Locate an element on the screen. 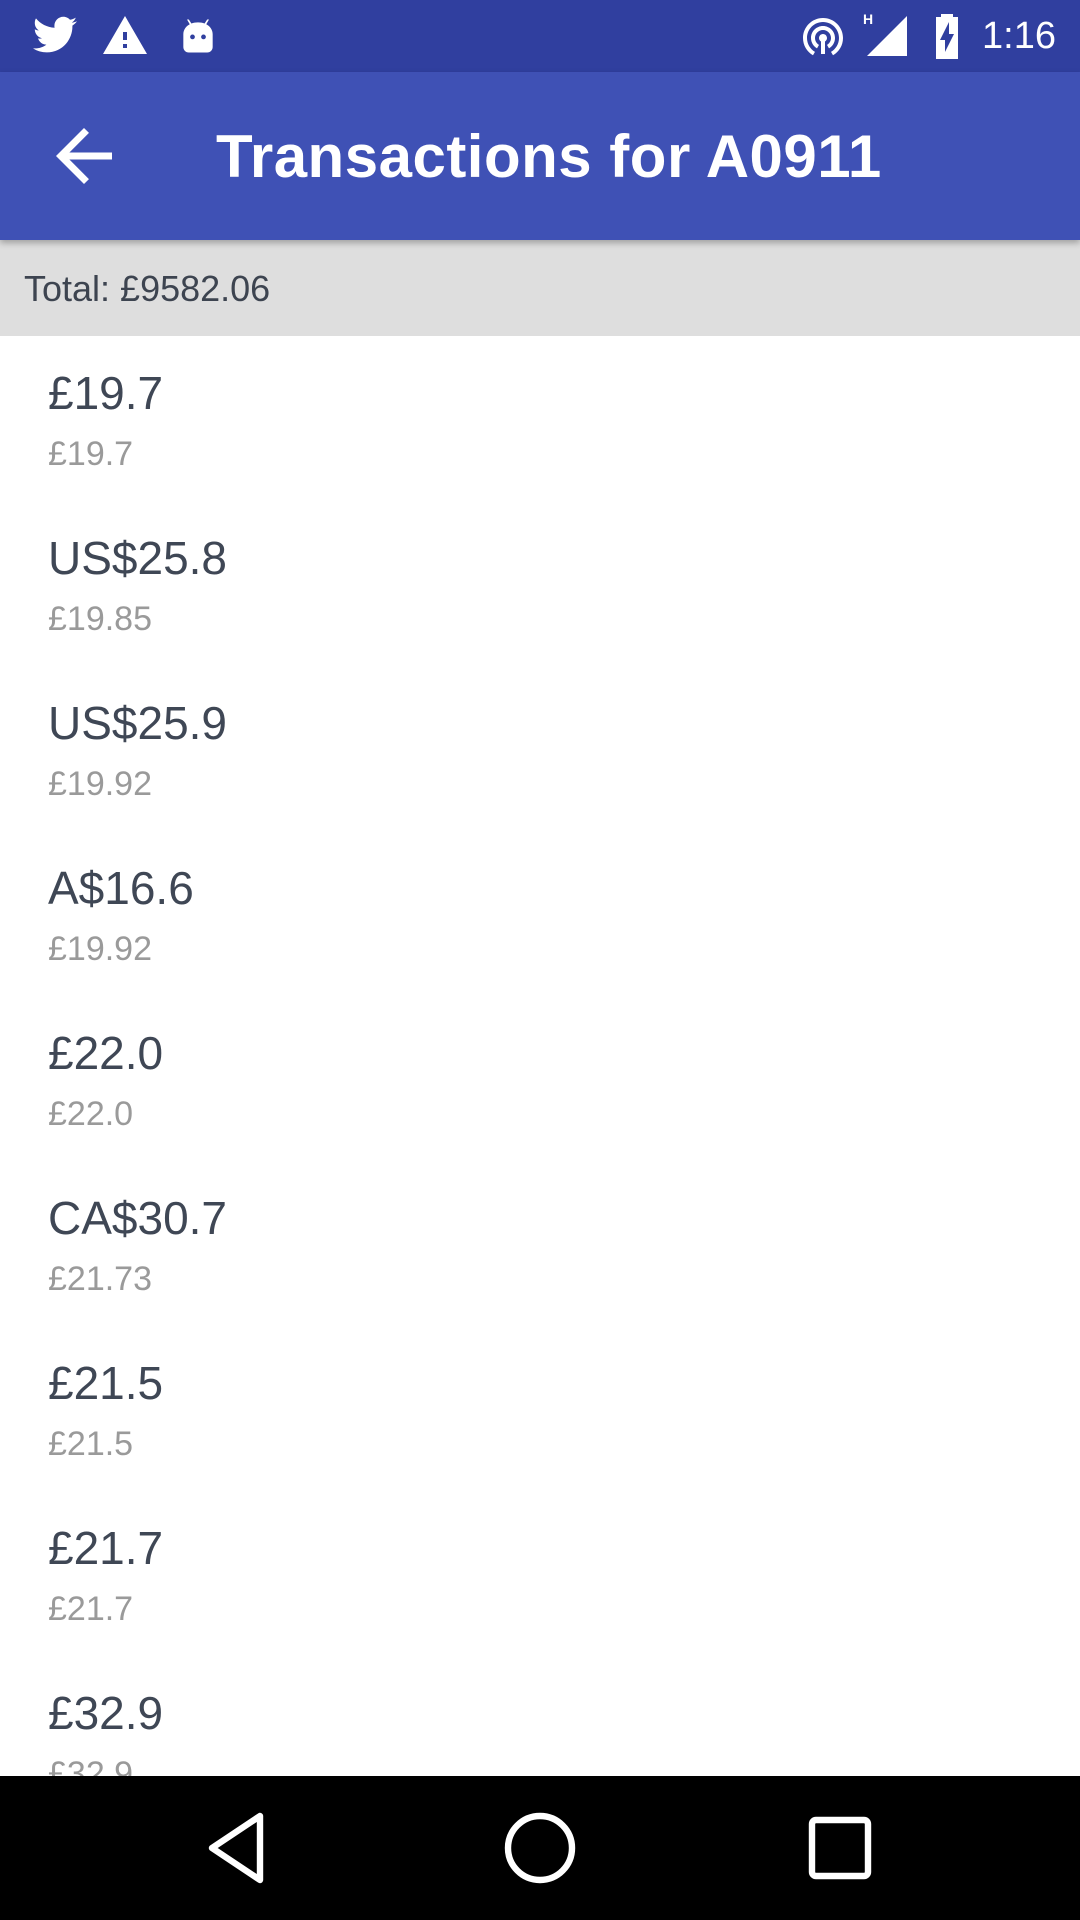  transaction-row: £21.7 £21.7 is located at coordinates (540, 1573).